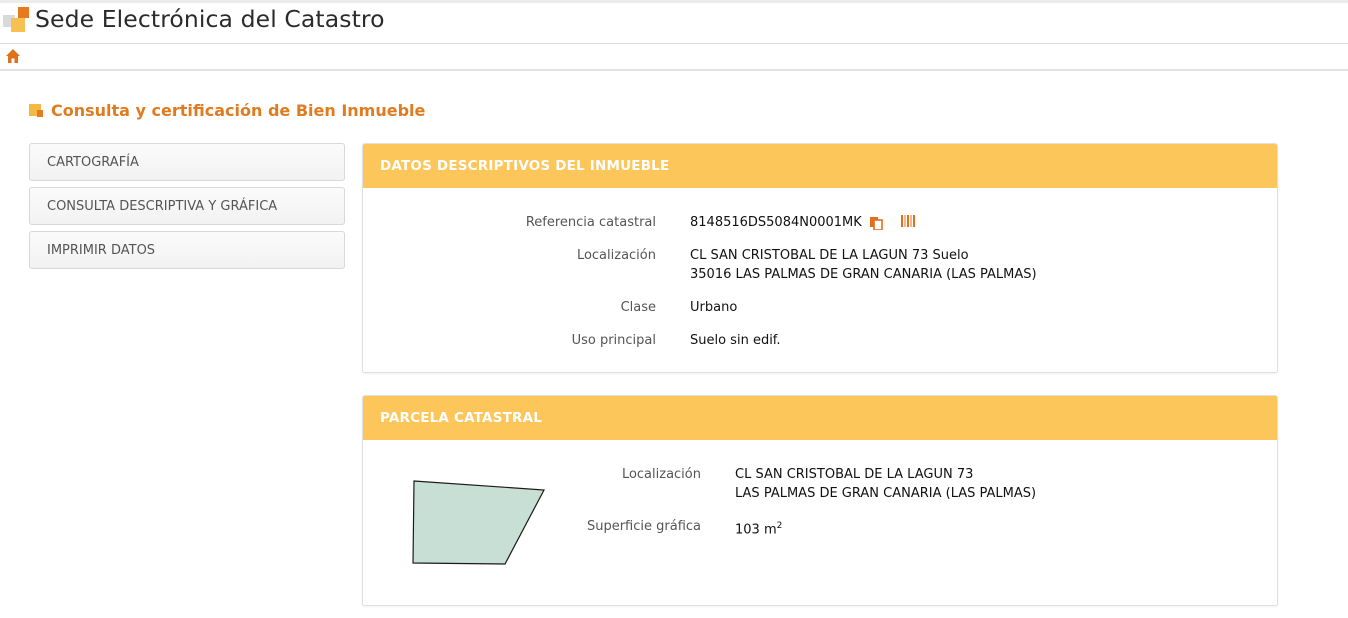  I want to click on menu-item-cartografia: CARTOGRAFÍA, so click(187, 162).